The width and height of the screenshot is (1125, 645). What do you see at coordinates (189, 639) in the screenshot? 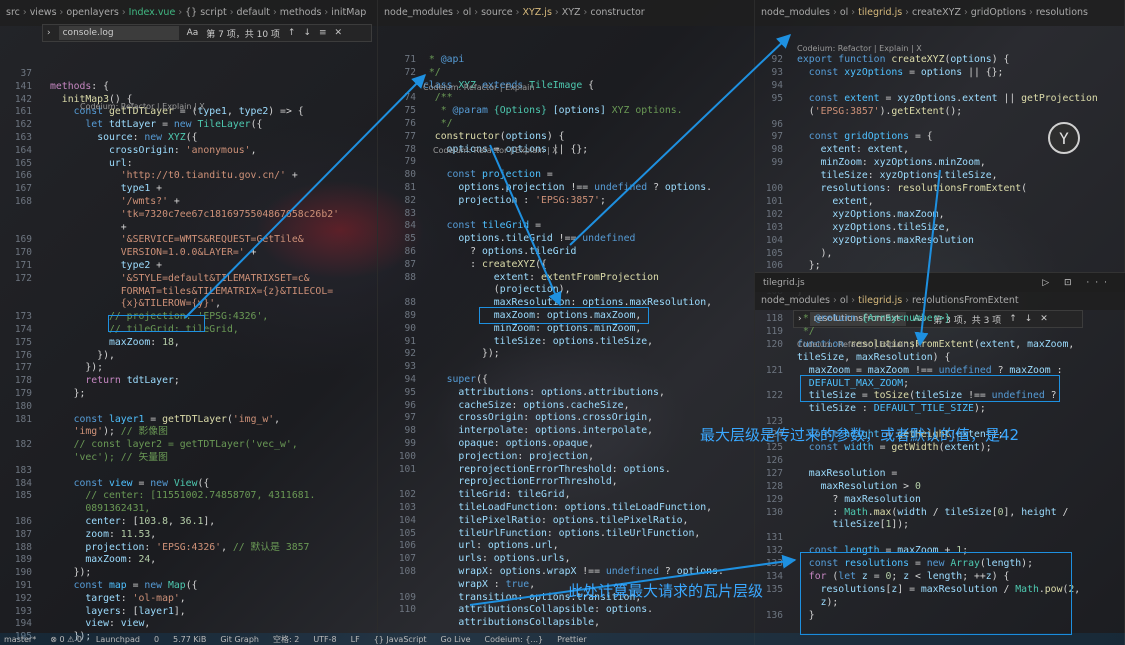
I see `status-item: 5.77 KiB` at bounding box center [189, 639].